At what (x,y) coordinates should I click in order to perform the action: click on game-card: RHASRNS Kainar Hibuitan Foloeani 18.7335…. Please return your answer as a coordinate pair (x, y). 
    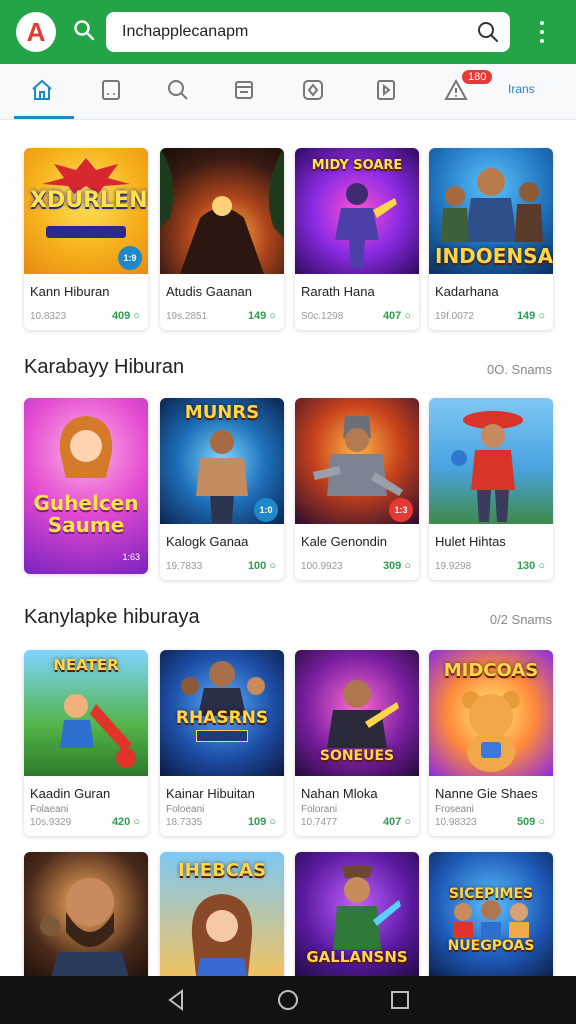
    Looking at the image, I should click on (222, 743).